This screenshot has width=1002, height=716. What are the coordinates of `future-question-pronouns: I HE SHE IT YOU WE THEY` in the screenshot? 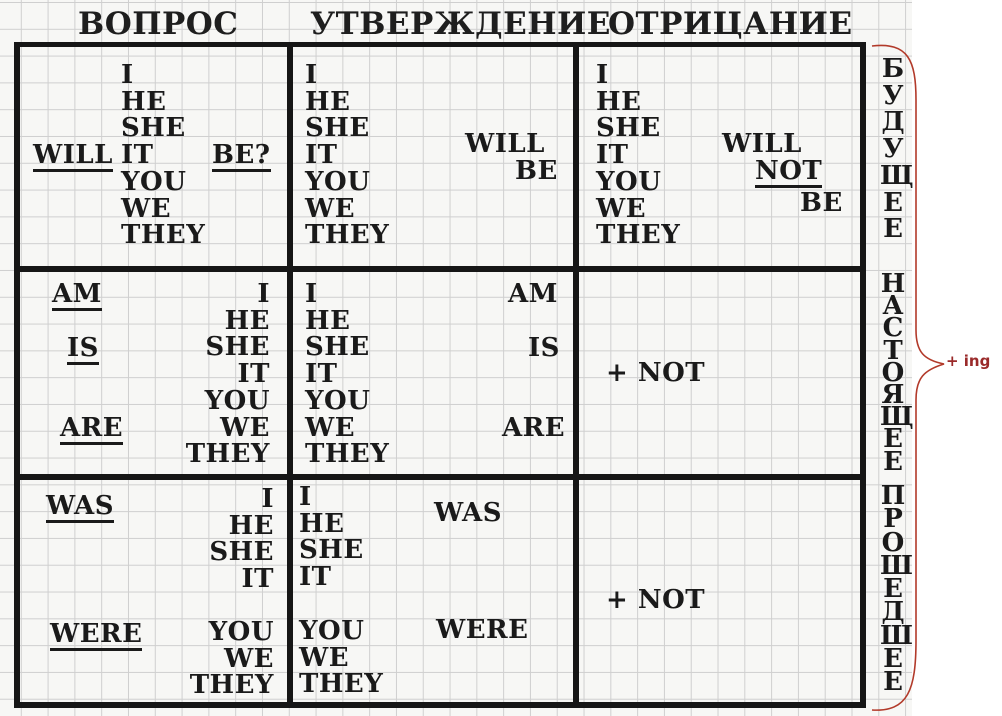 It's located at (163, 155).